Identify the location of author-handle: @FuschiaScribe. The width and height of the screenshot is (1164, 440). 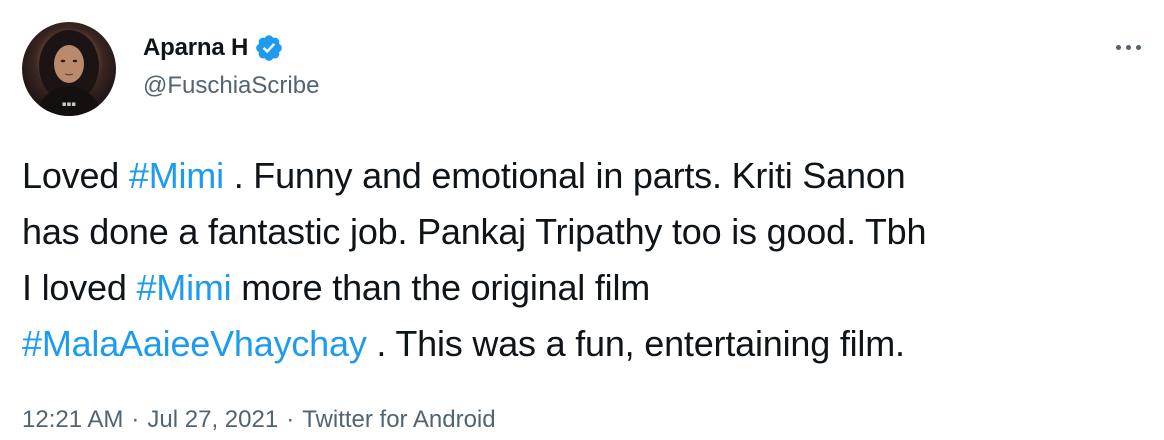
(231, 86).